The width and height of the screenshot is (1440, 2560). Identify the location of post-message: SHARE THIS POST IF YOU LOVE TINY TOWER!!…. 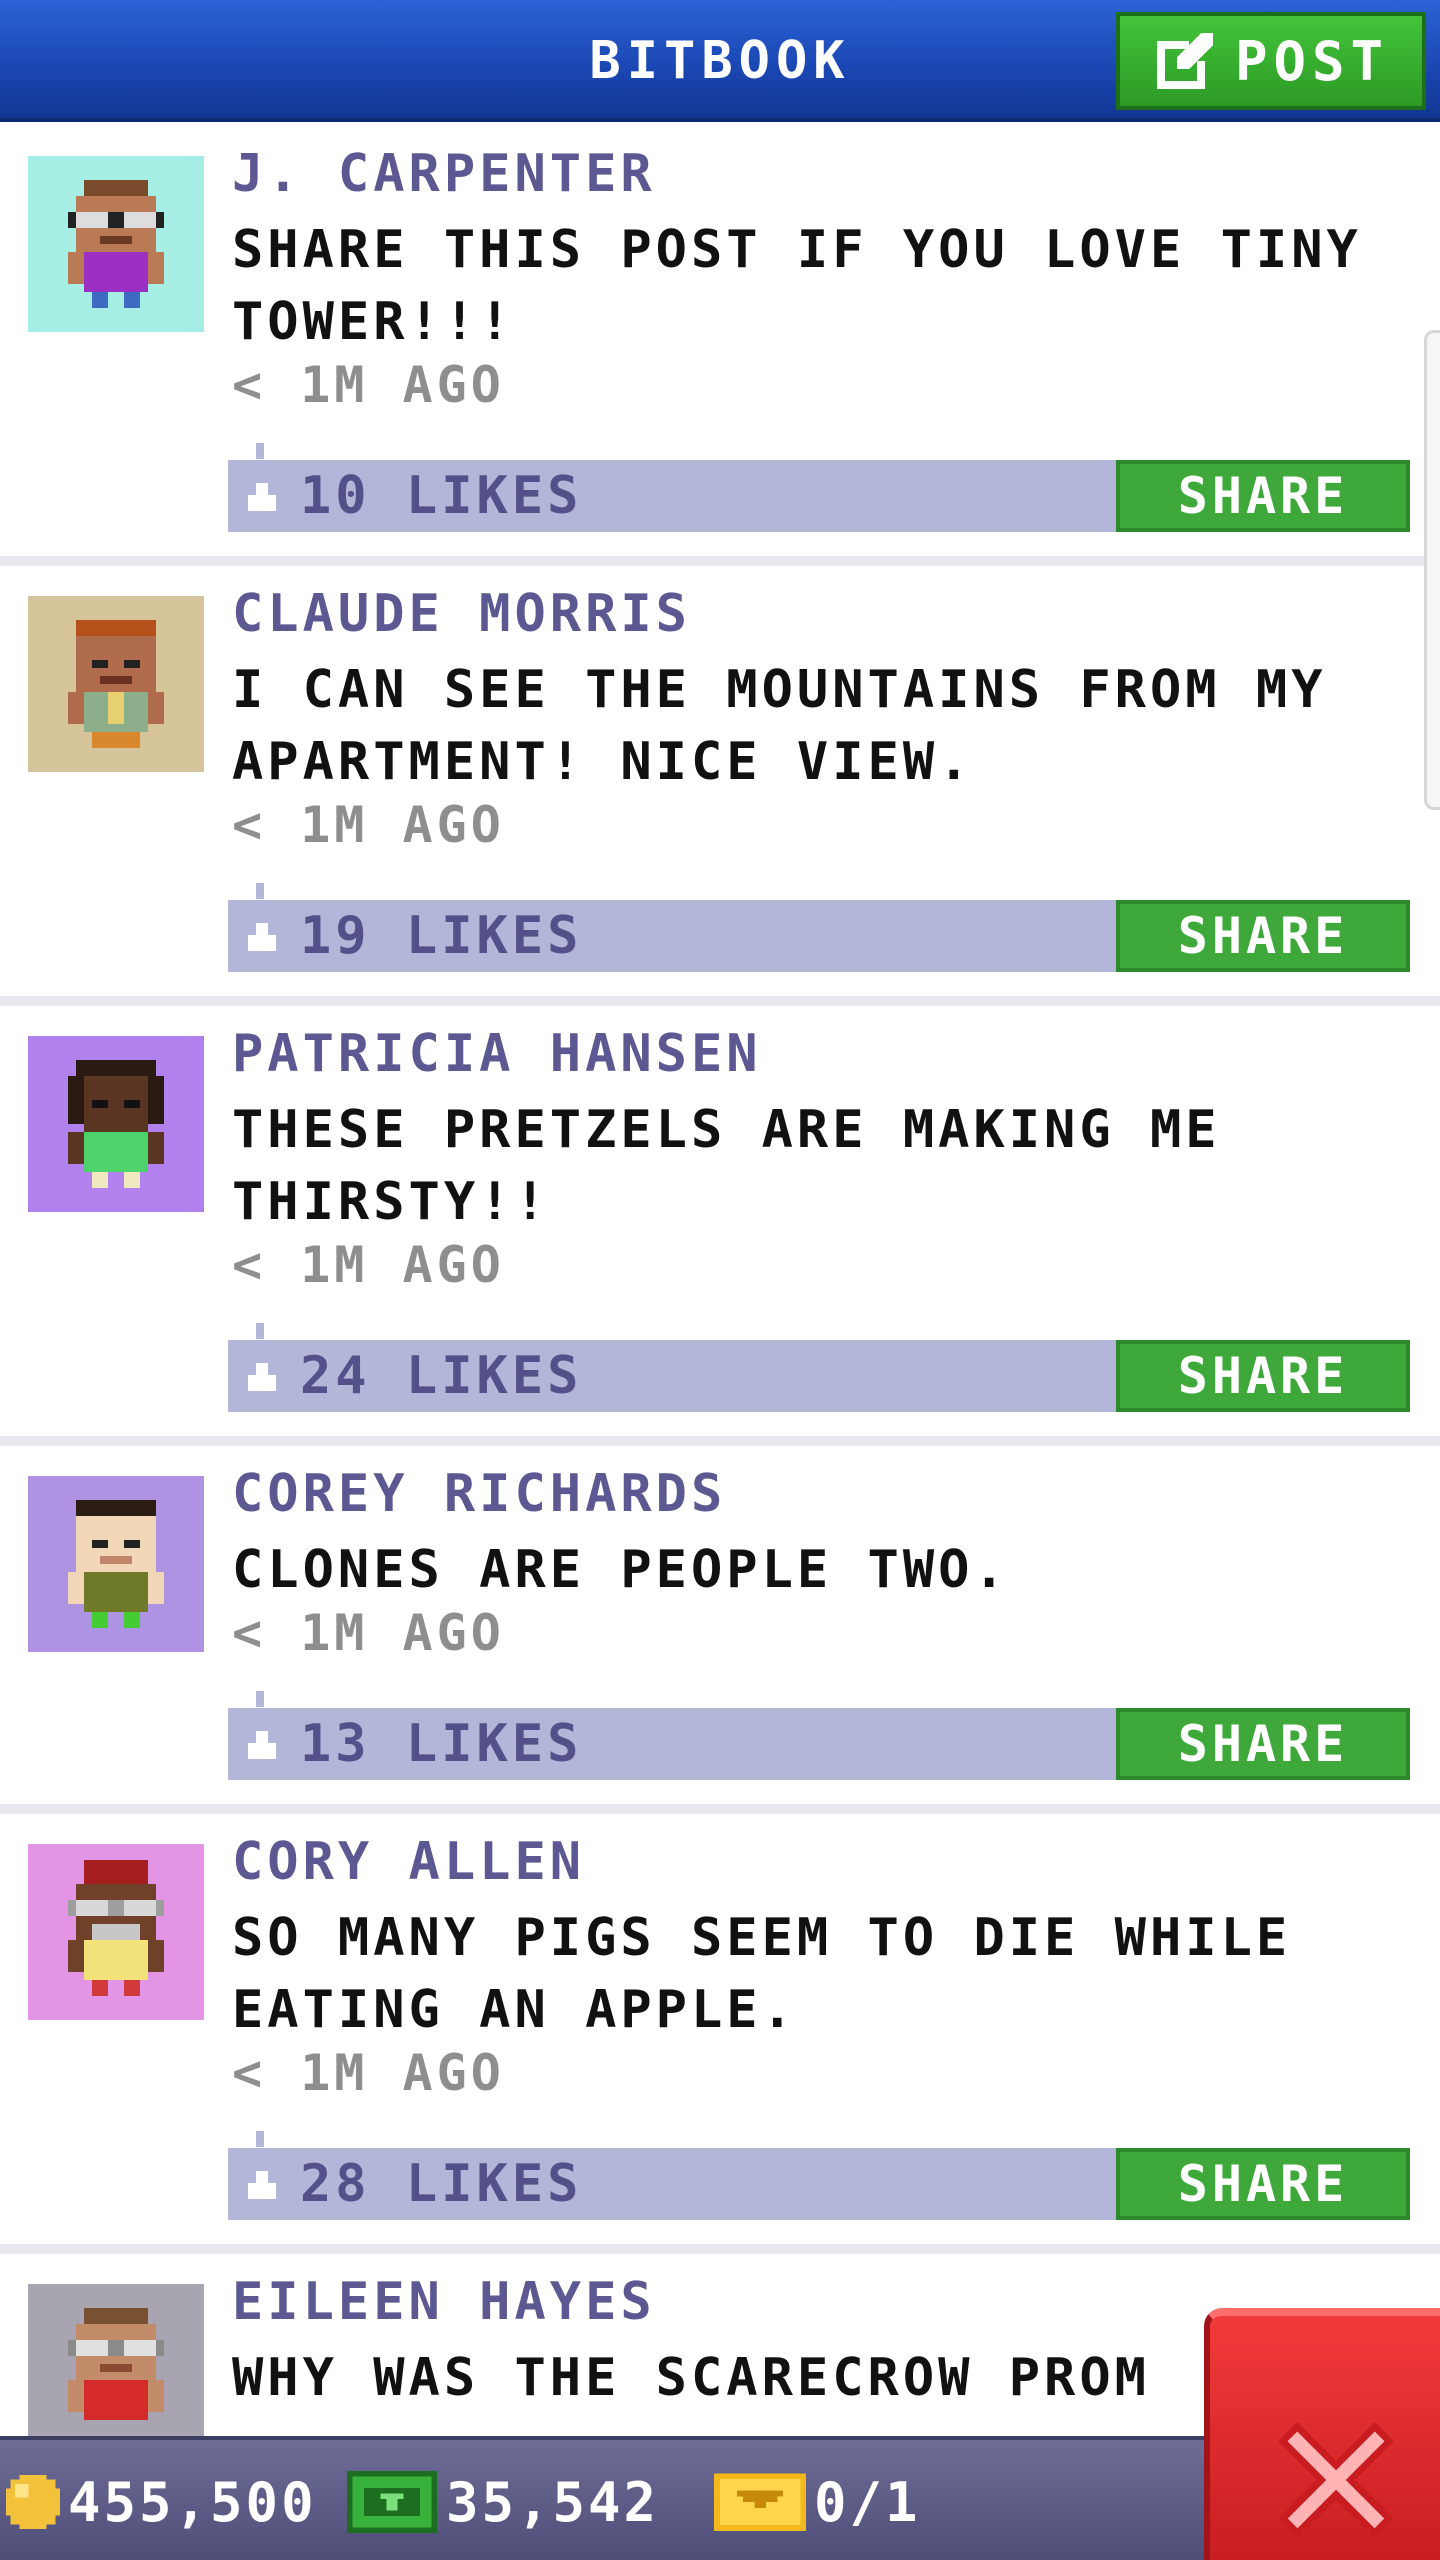
(797, 286).